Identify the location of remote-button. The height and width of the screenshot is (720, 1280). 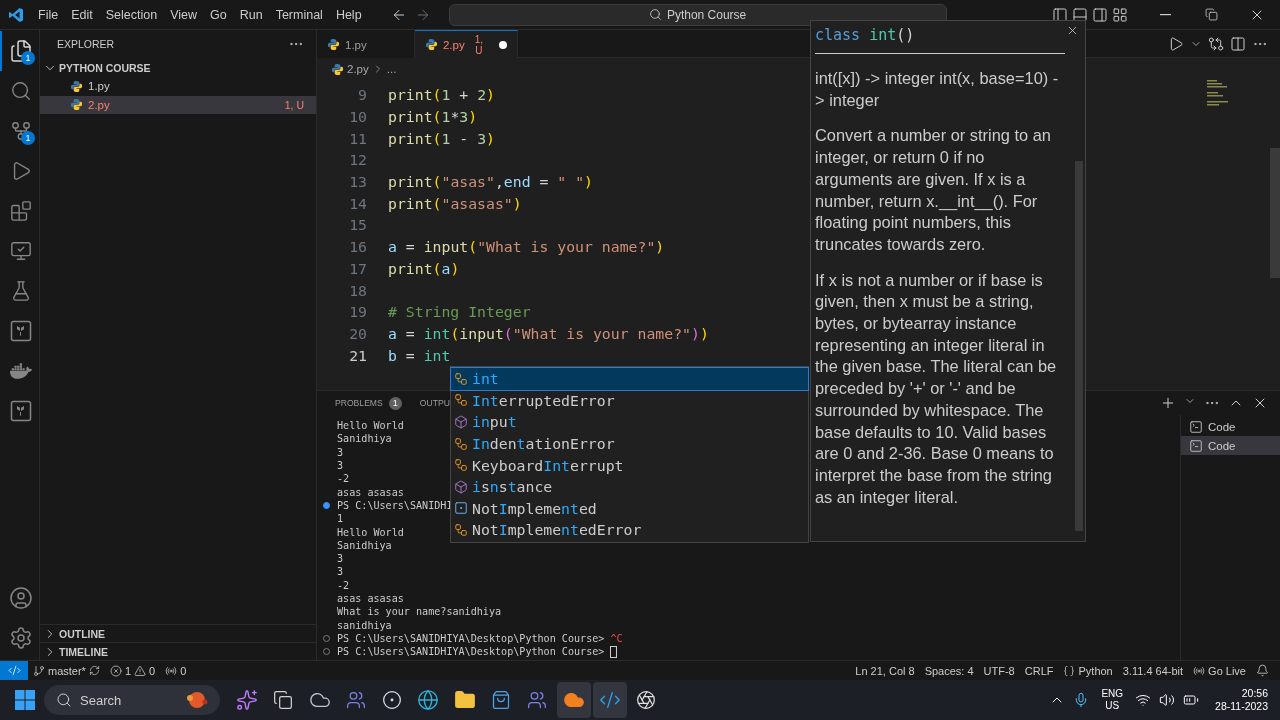
(14, 670).